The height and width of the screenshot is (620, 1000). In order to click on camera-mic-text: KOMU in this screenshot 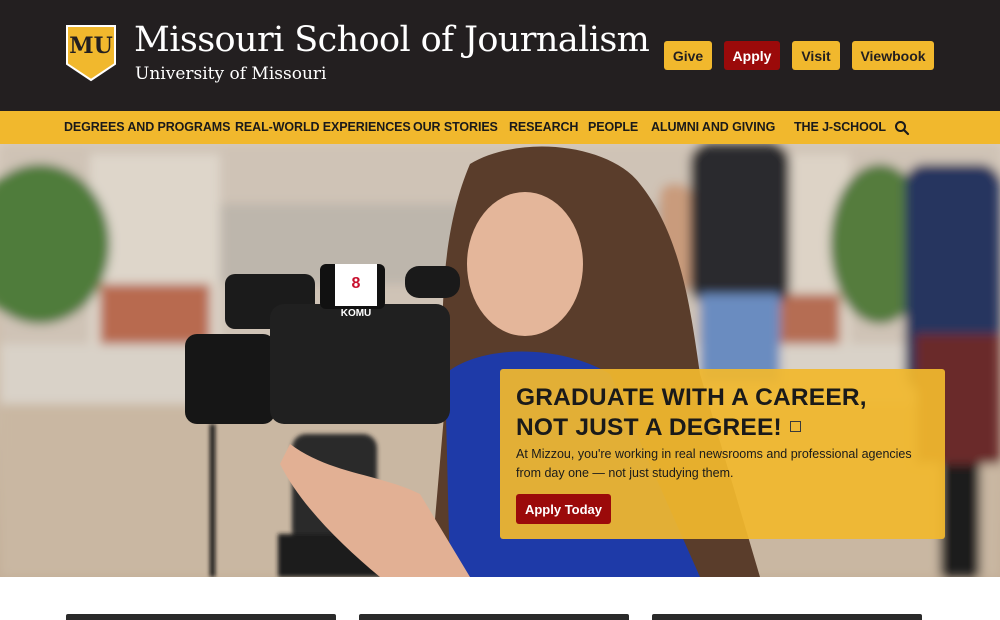, I will do `click(356, 313)`.